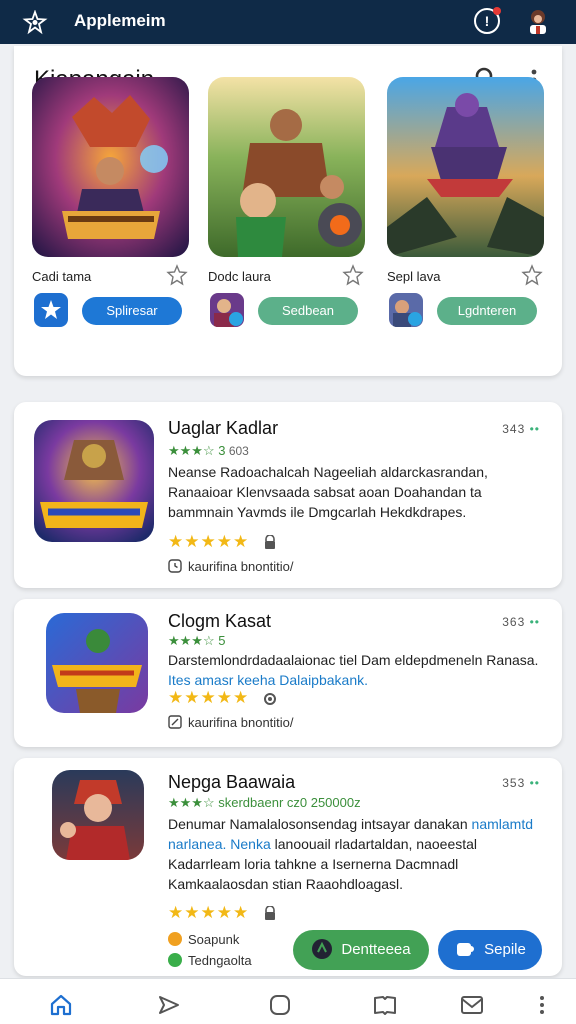 This screenshot has height=1024, width=576. Describe the element at coordinates (220, 621) in the screenshot. I see `game-title-2: Clogm Kasat` at that location.